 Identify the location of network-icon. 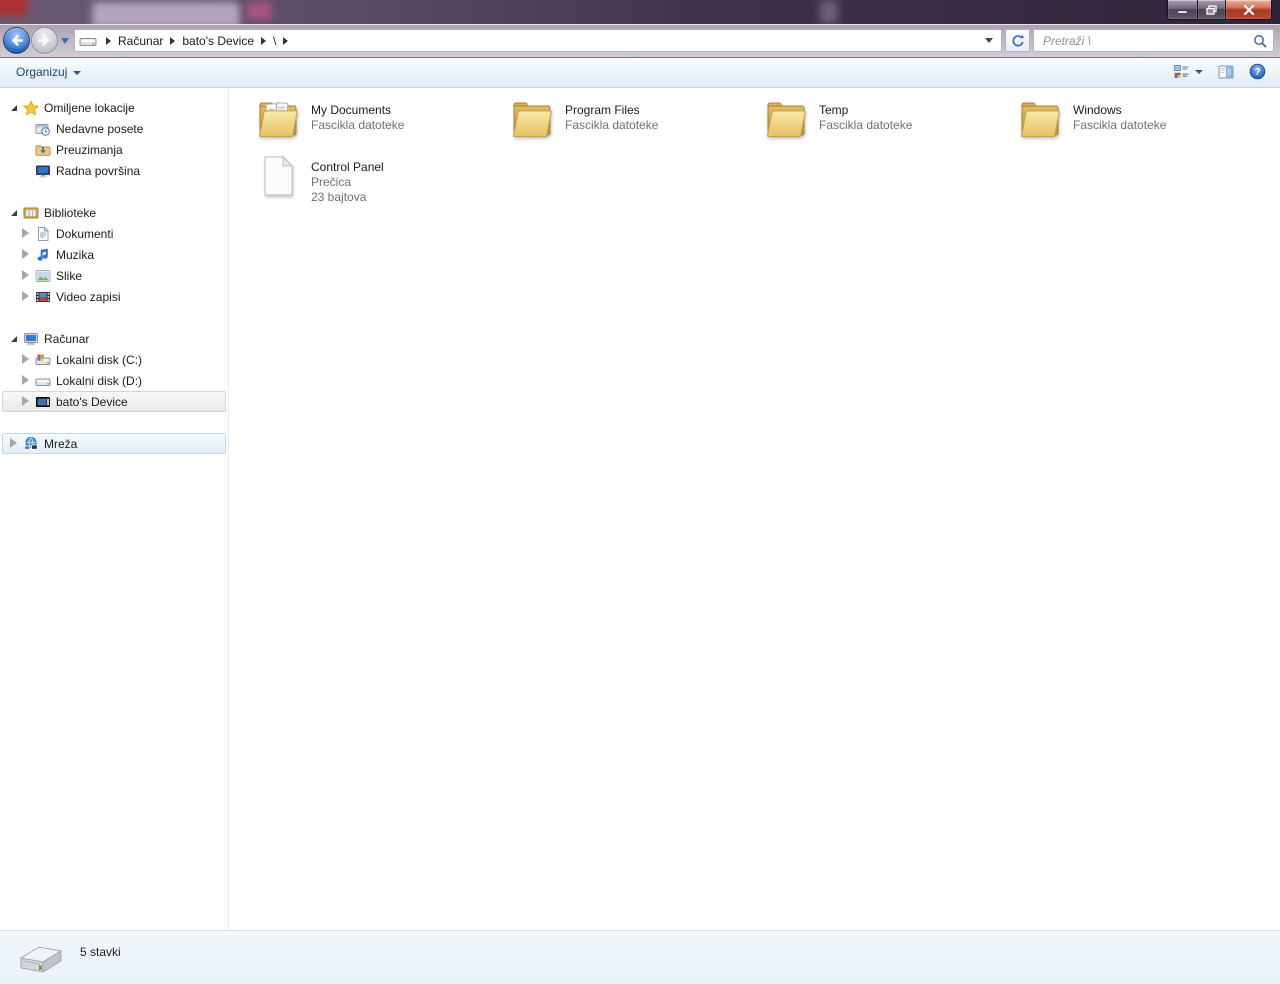
(30, 444).